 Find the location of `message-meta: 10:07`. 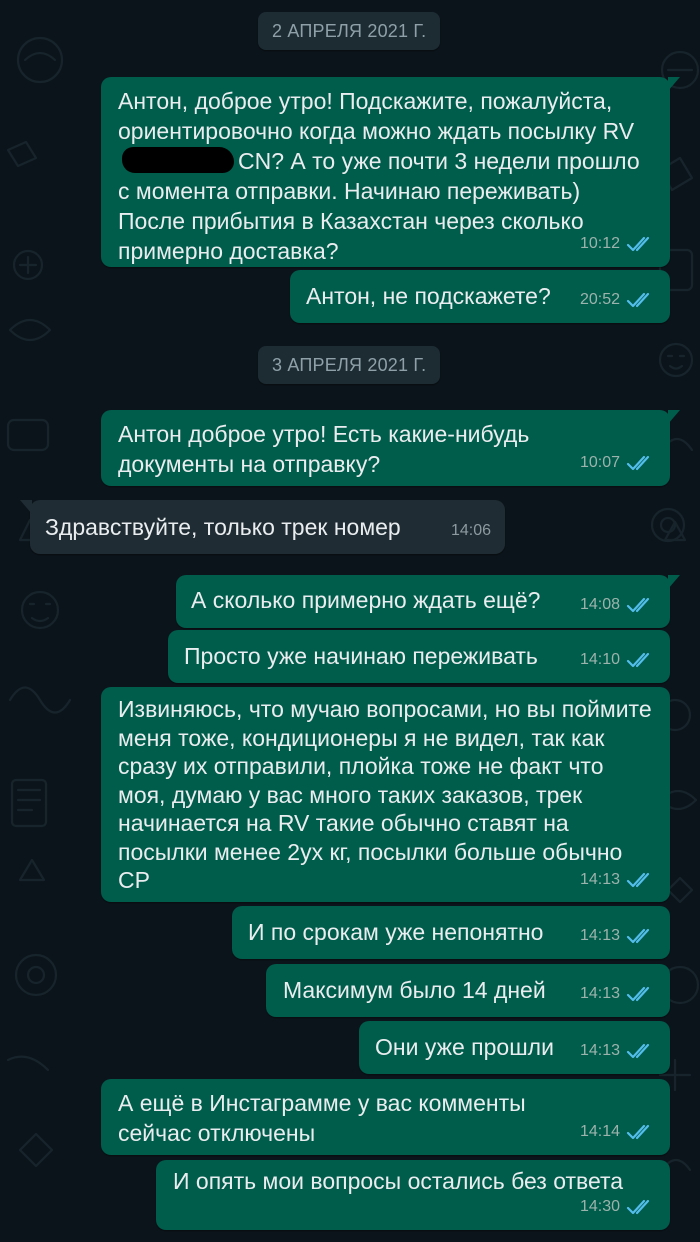

message-meta: 10:07 is located at coordinates (618, 463).